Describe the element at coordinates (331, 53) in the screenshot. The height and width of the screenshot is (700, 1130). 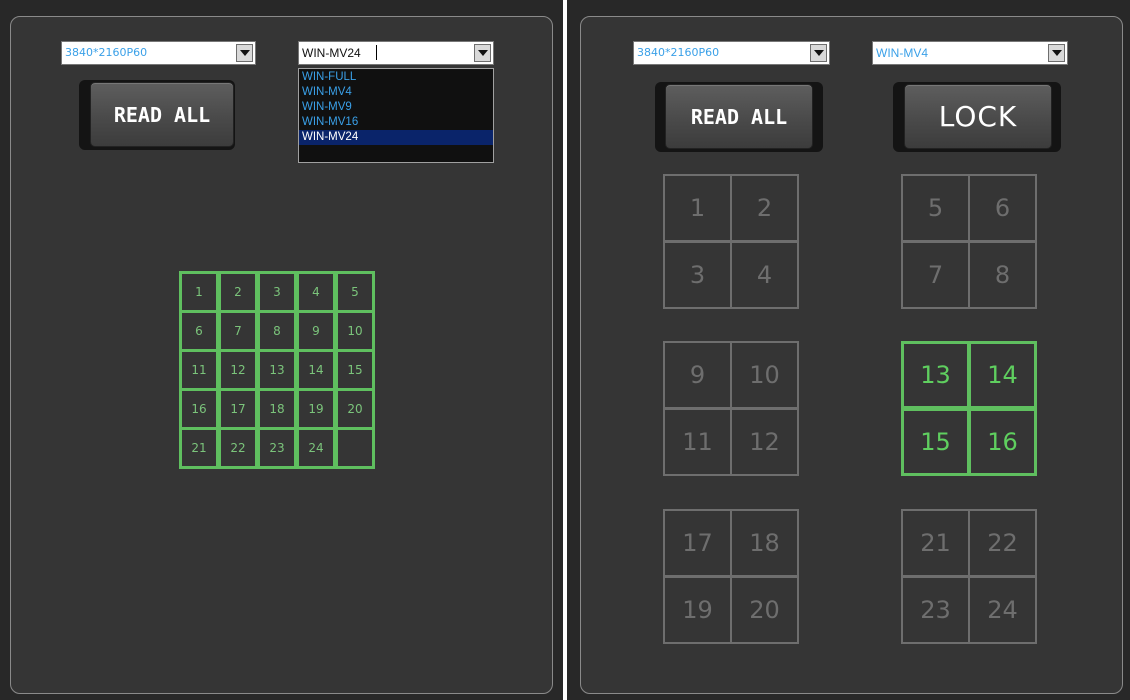
I see `mode-select-value: WIN-MV24` at that location.